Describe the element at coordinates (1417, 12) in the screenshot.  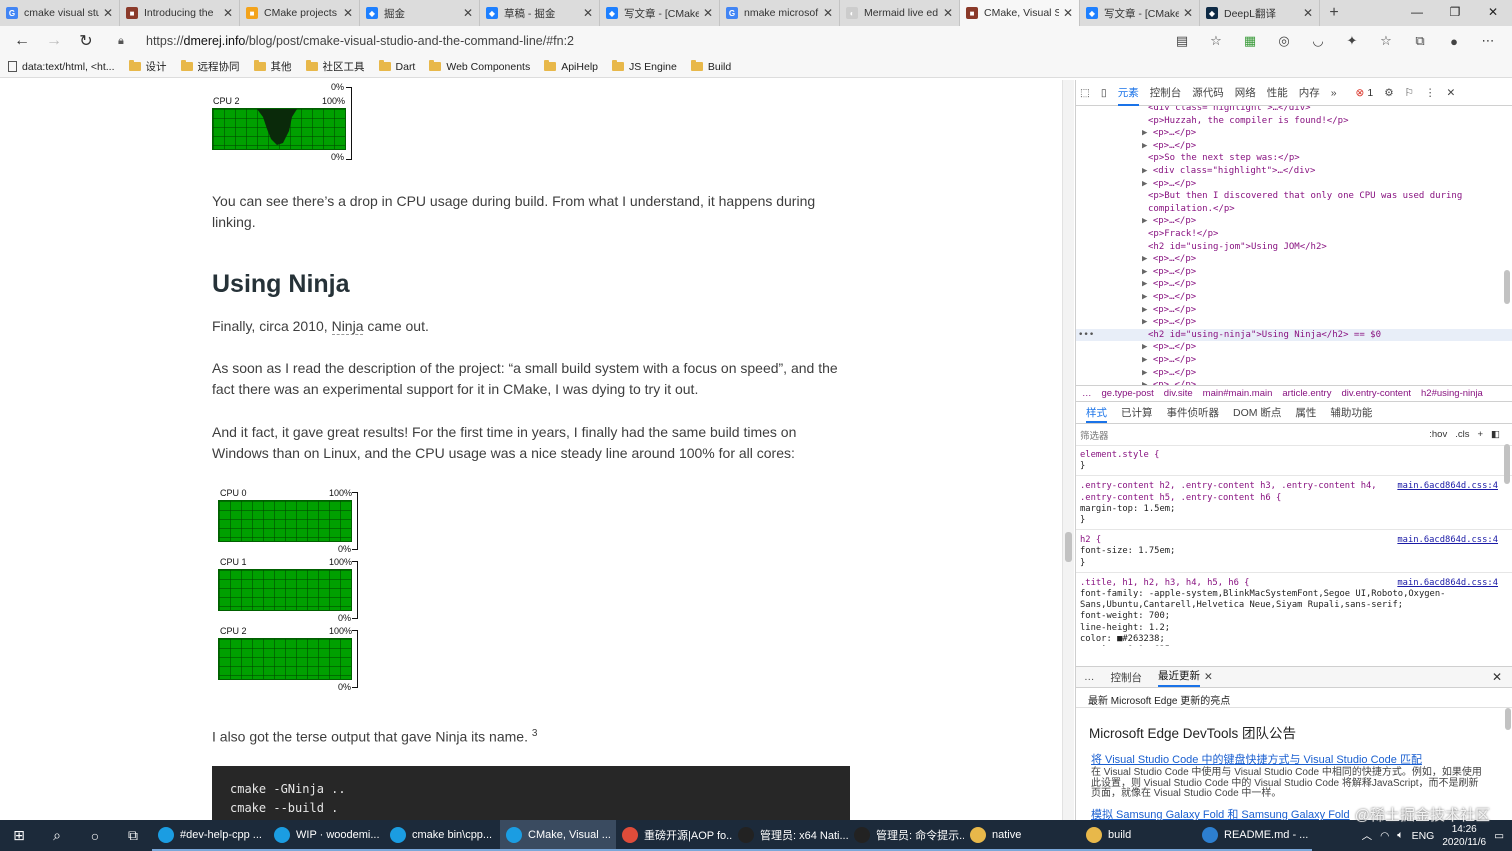
I see `minimize-icon: —` at that location.